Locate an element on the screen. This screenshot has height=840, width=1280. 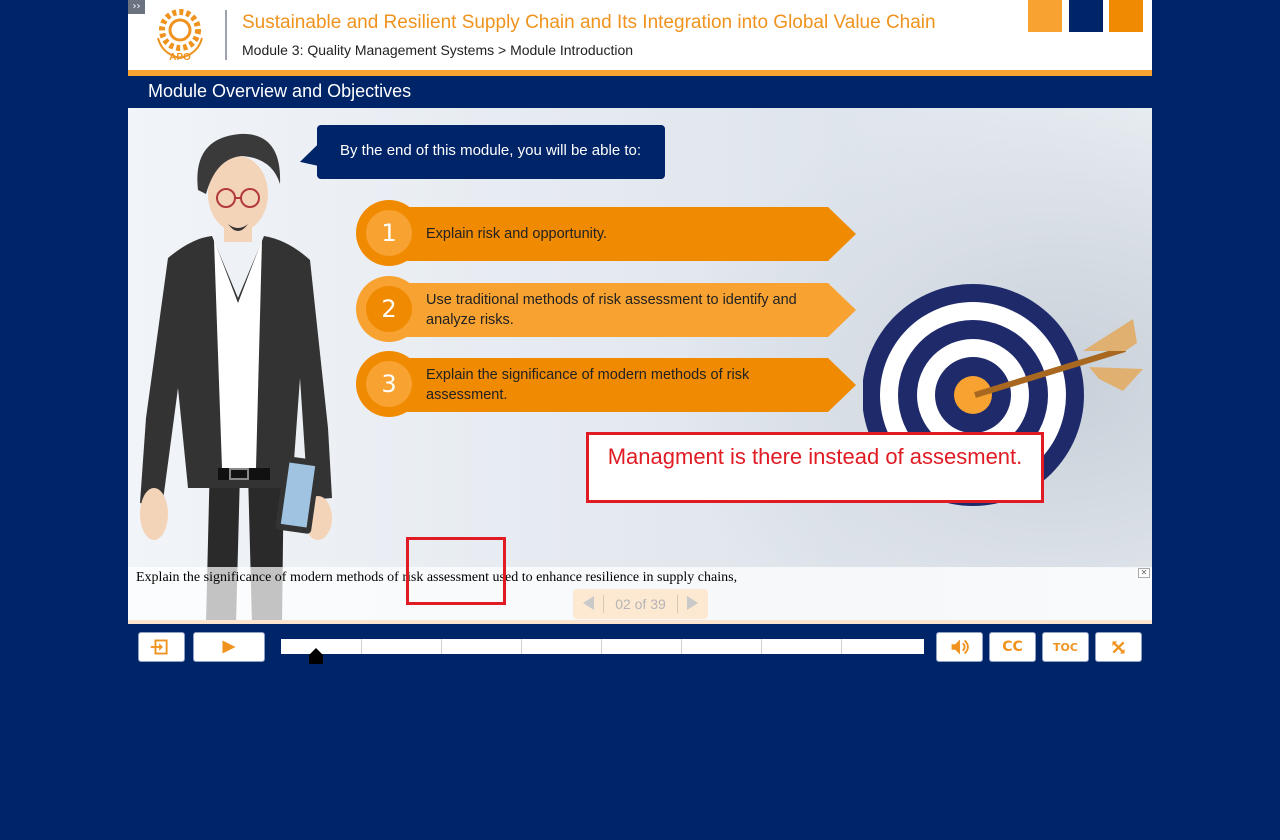
objective-number: 1 is located at coordinates (389, 233).